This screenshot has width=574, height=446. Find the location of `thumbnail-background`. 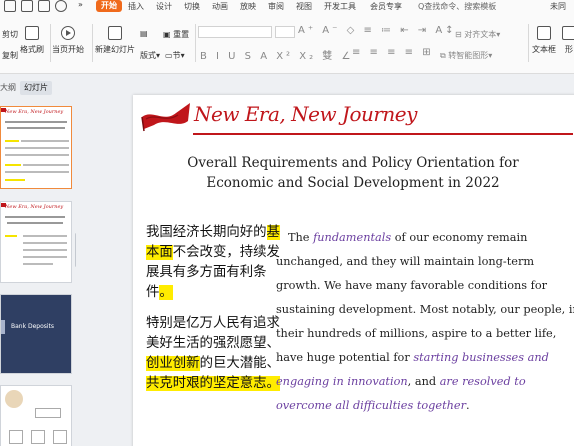

thumbnail-background is located at coordinates (36, 334).